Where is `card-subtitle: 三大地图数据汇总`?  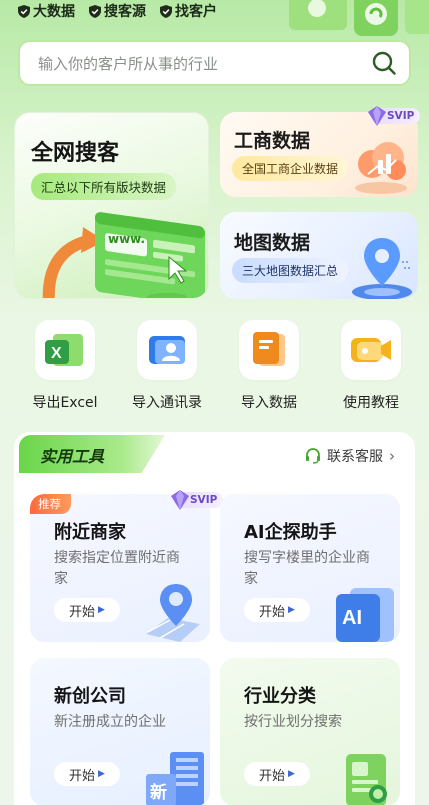
card-subtitle: 三大地图数据汇总 is located at coordinates (290, 270).